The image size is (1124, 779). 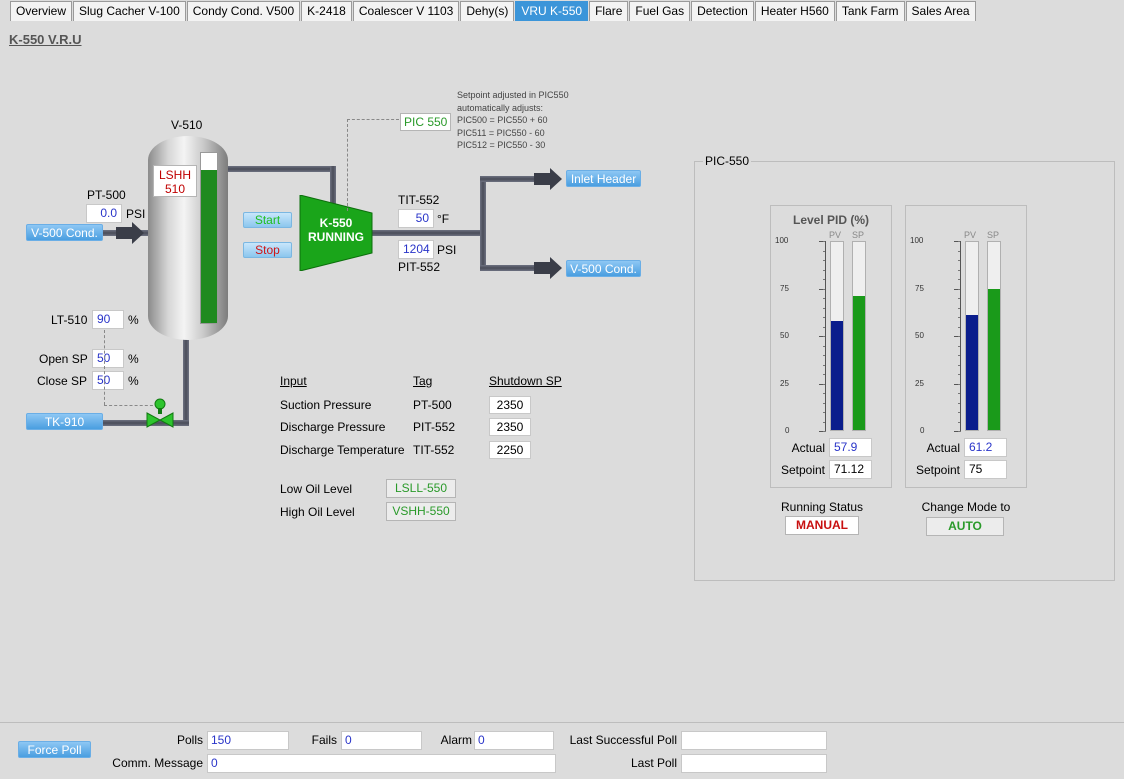 What do you see at coordinates (267, 220) in the screenshot?
I see `start-button: Start` at bounding box center [267, 220].